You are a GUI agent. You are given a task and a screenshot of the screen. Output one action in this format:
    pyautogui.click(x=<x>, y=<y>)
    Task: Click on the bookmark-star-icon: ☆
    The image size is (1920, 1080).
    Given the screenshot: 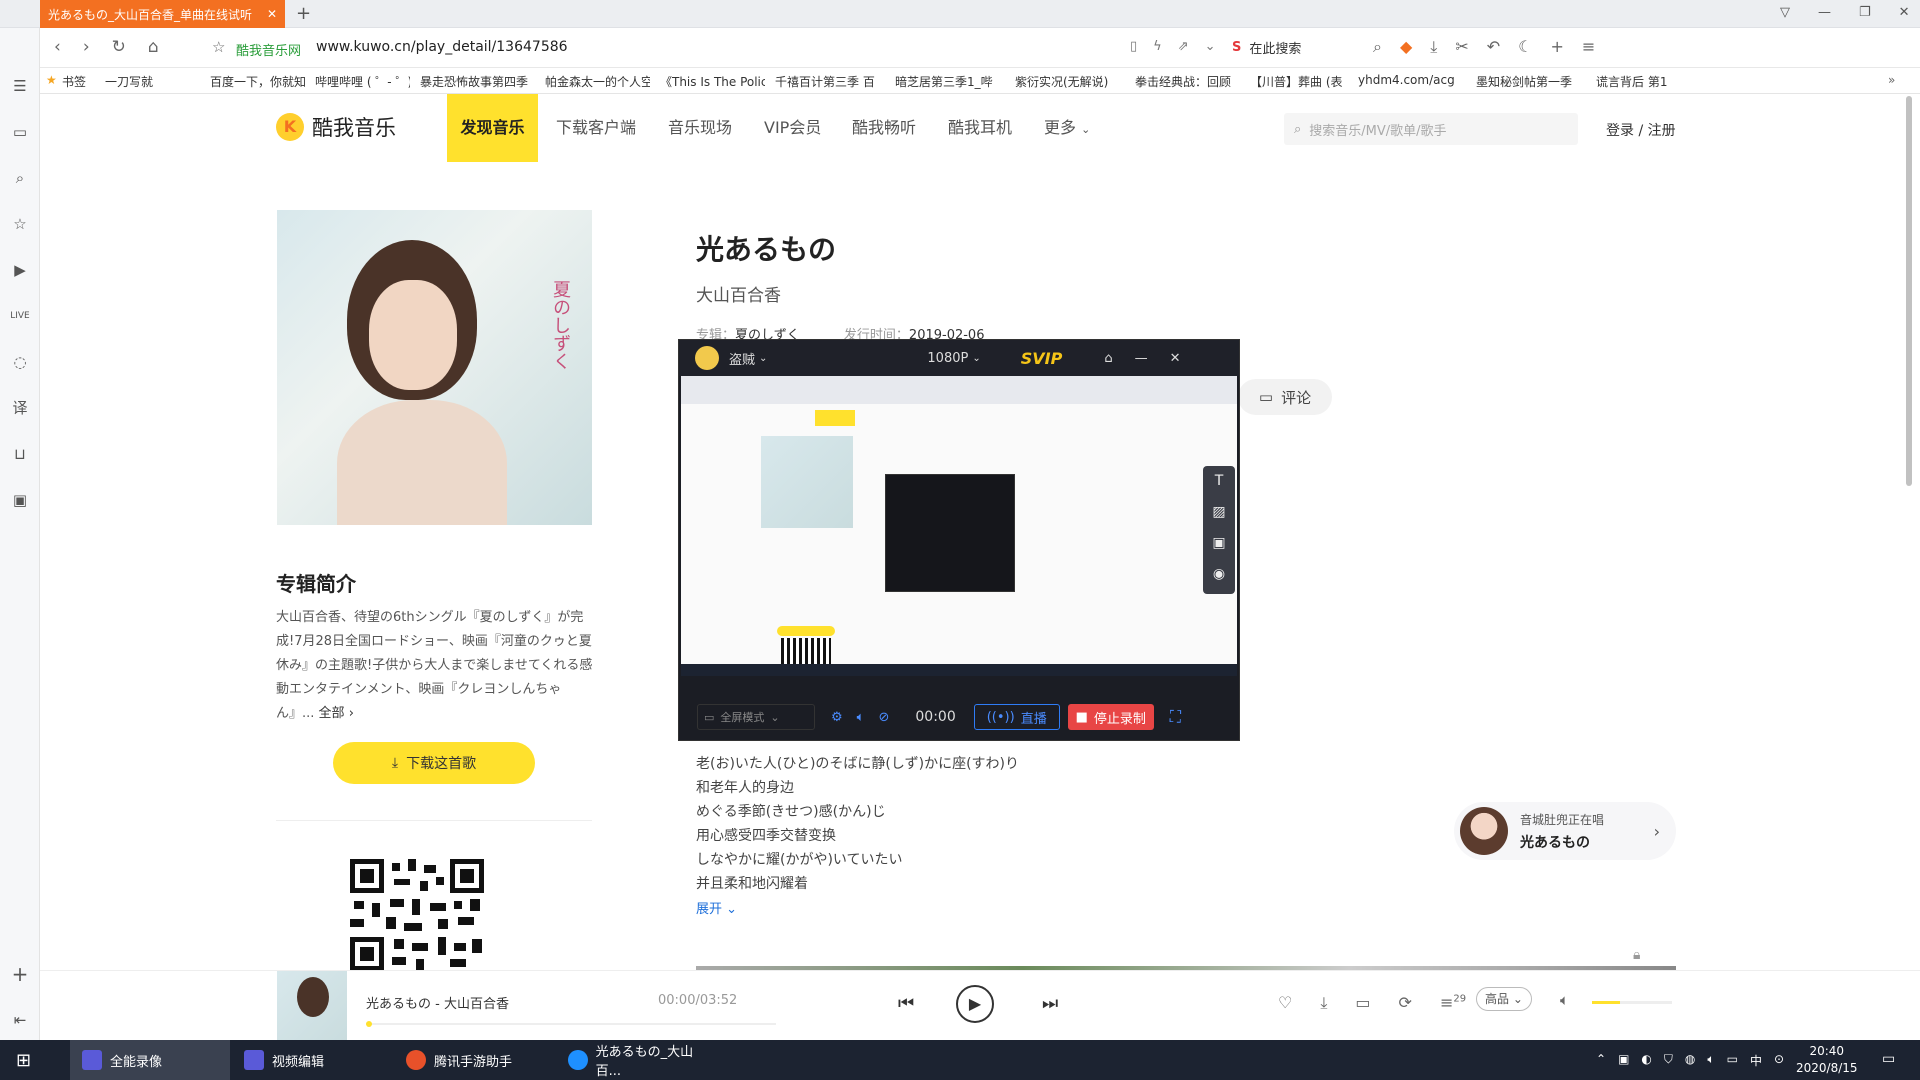 What is the action you would take?
    pyautogui.click(x=218, y=47)
    